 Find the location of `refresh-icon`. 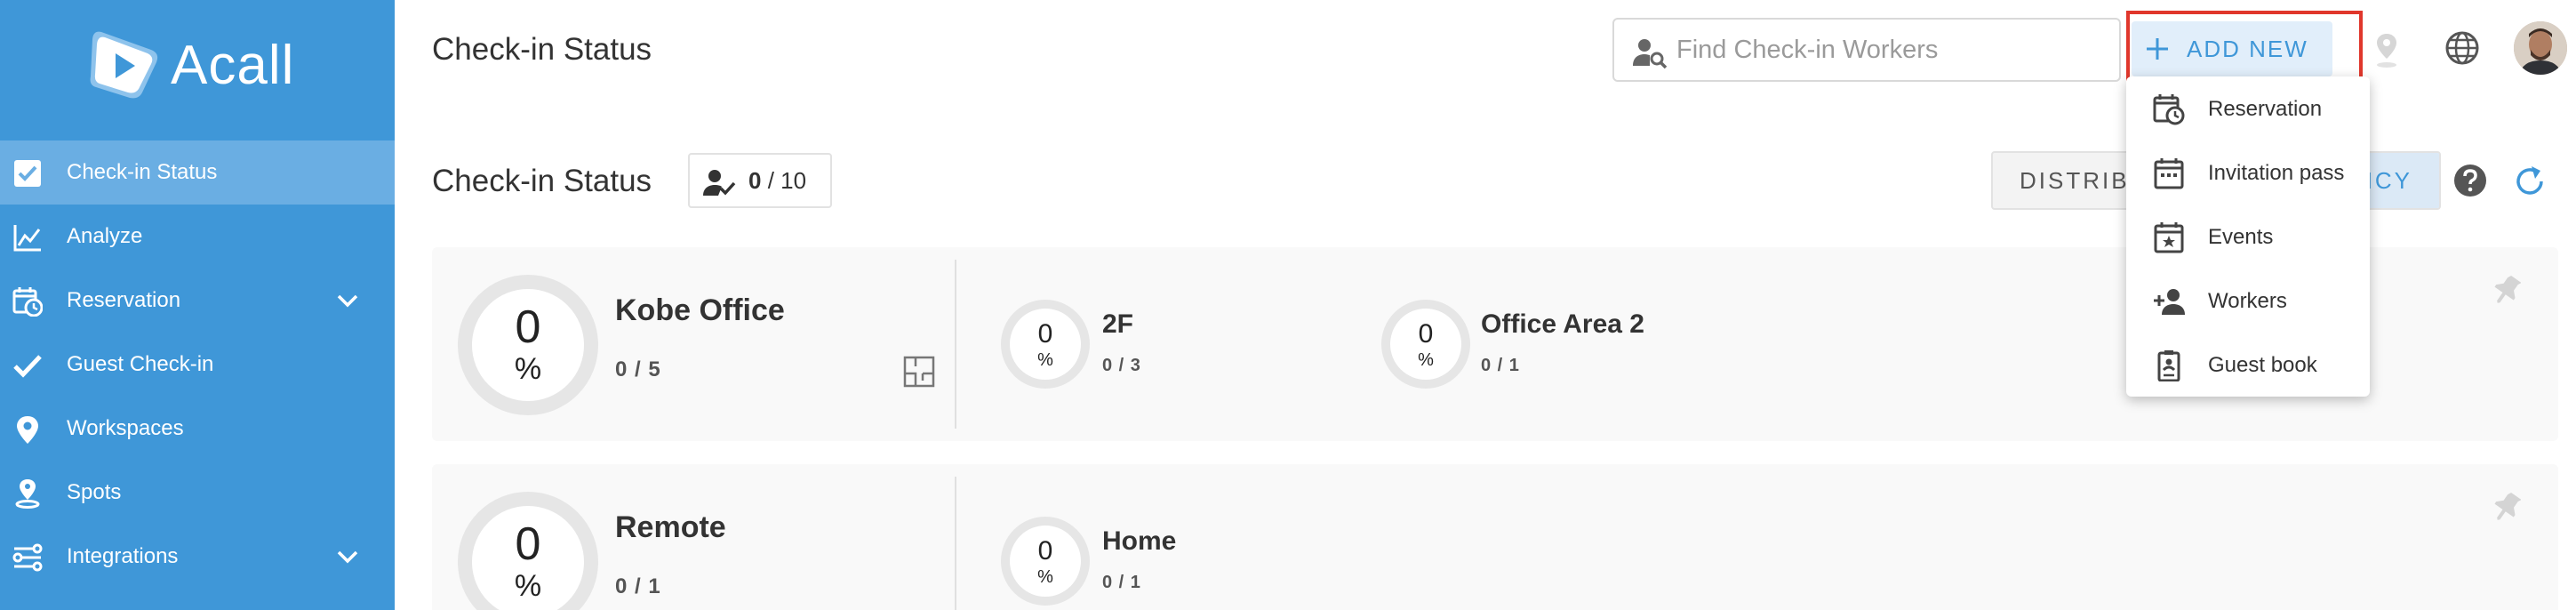

refresh-icon is located at coordinates (2530, 181).